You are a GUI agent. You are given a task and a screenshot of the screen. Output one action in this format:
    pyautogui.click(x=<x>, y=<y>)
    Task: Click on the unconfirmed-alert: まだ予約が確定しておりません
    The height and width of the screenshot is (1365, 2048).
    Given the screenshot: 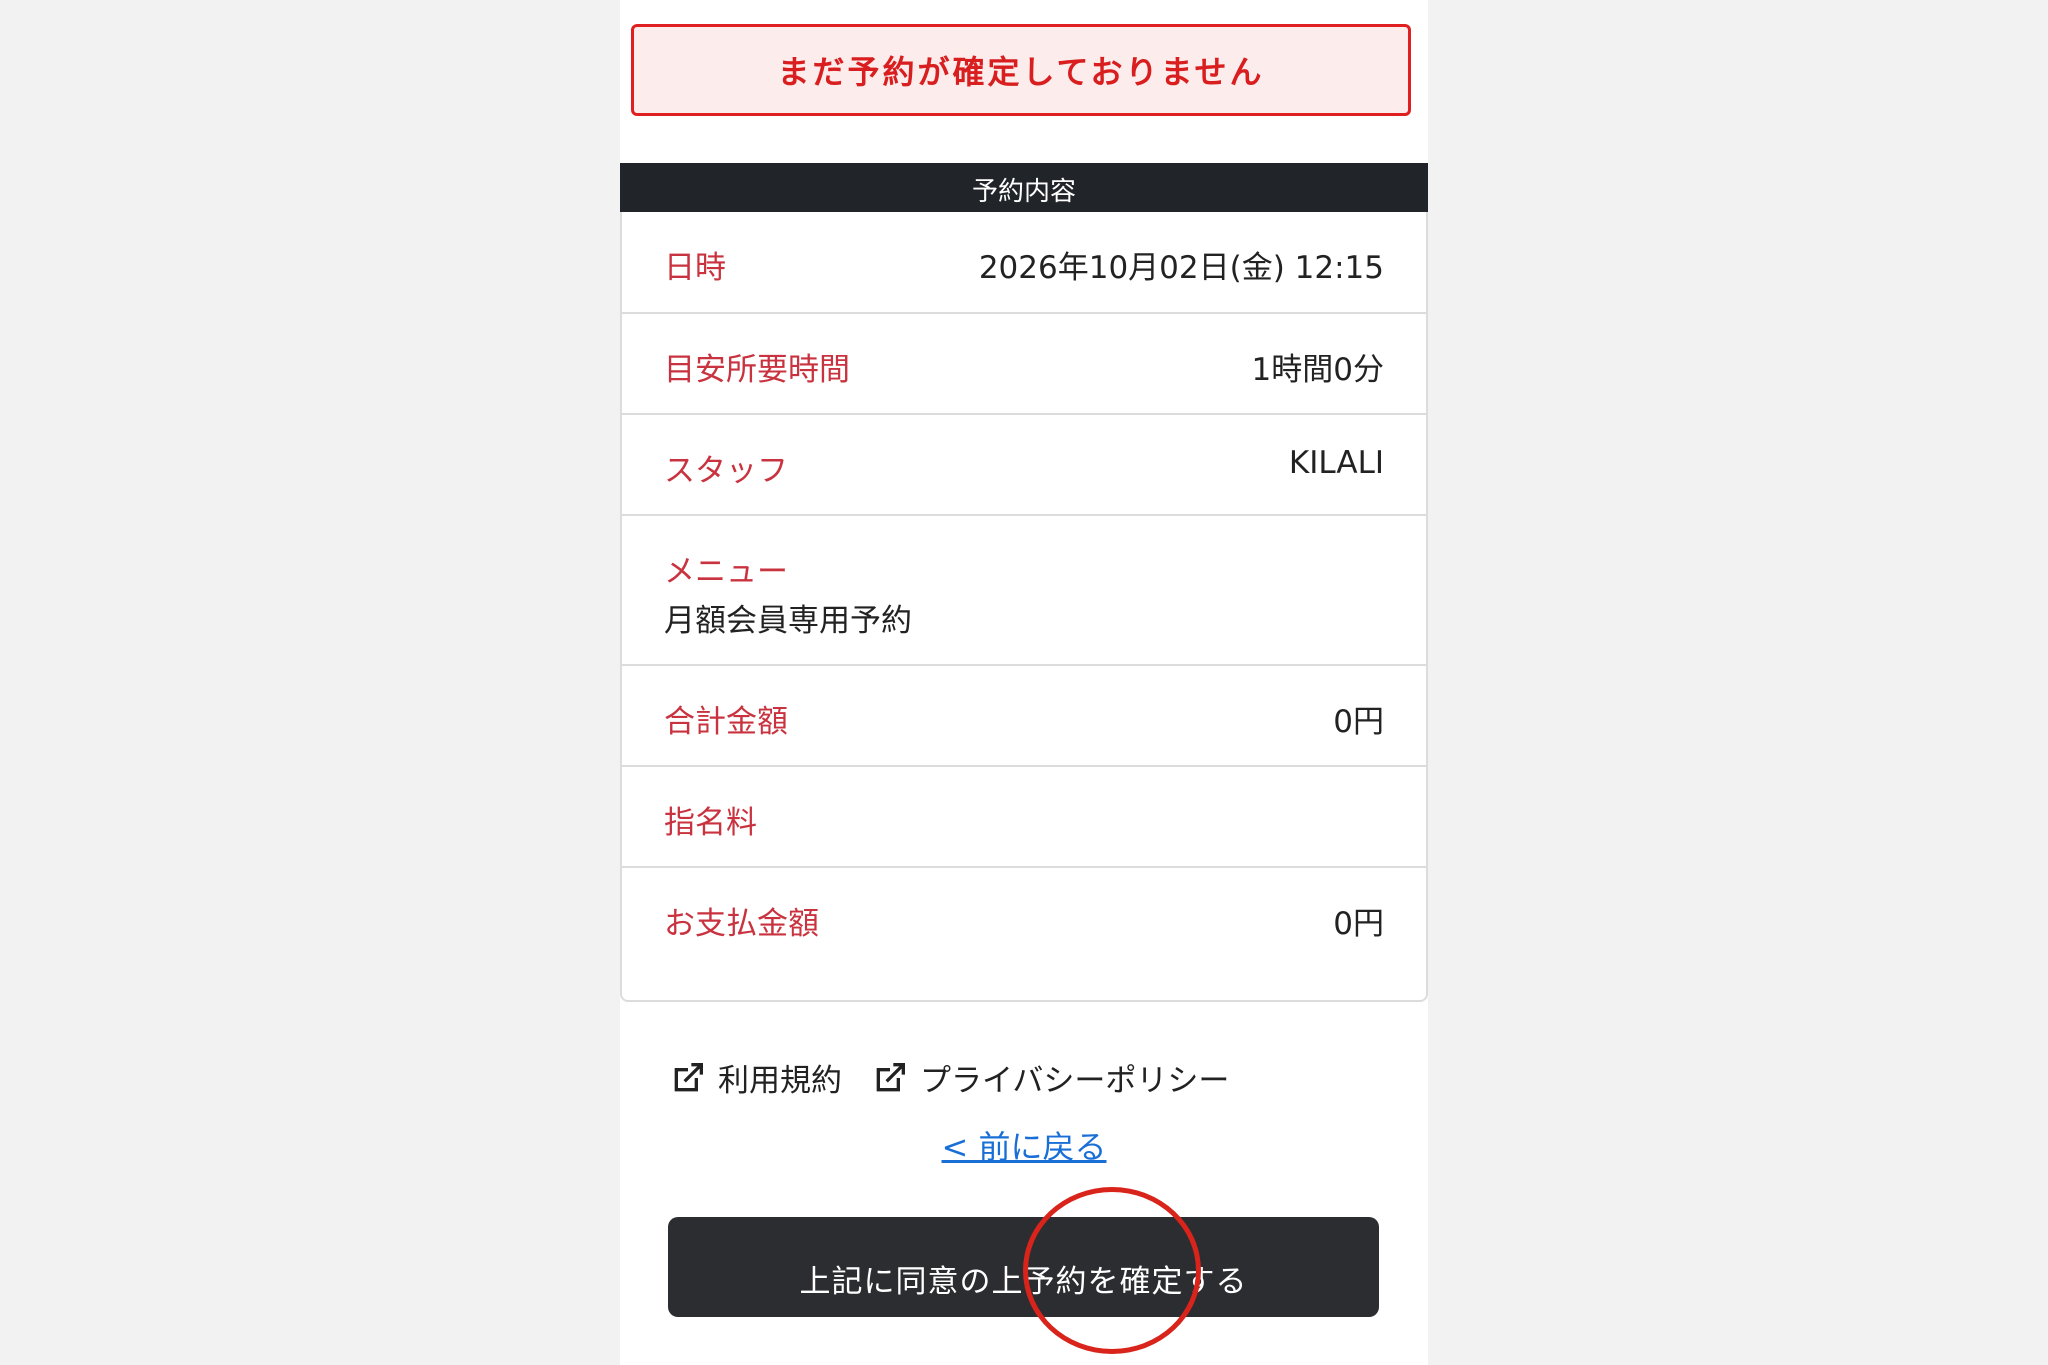 What is the action you would take?
    pyautogui.click(x=1021, y=70)
    